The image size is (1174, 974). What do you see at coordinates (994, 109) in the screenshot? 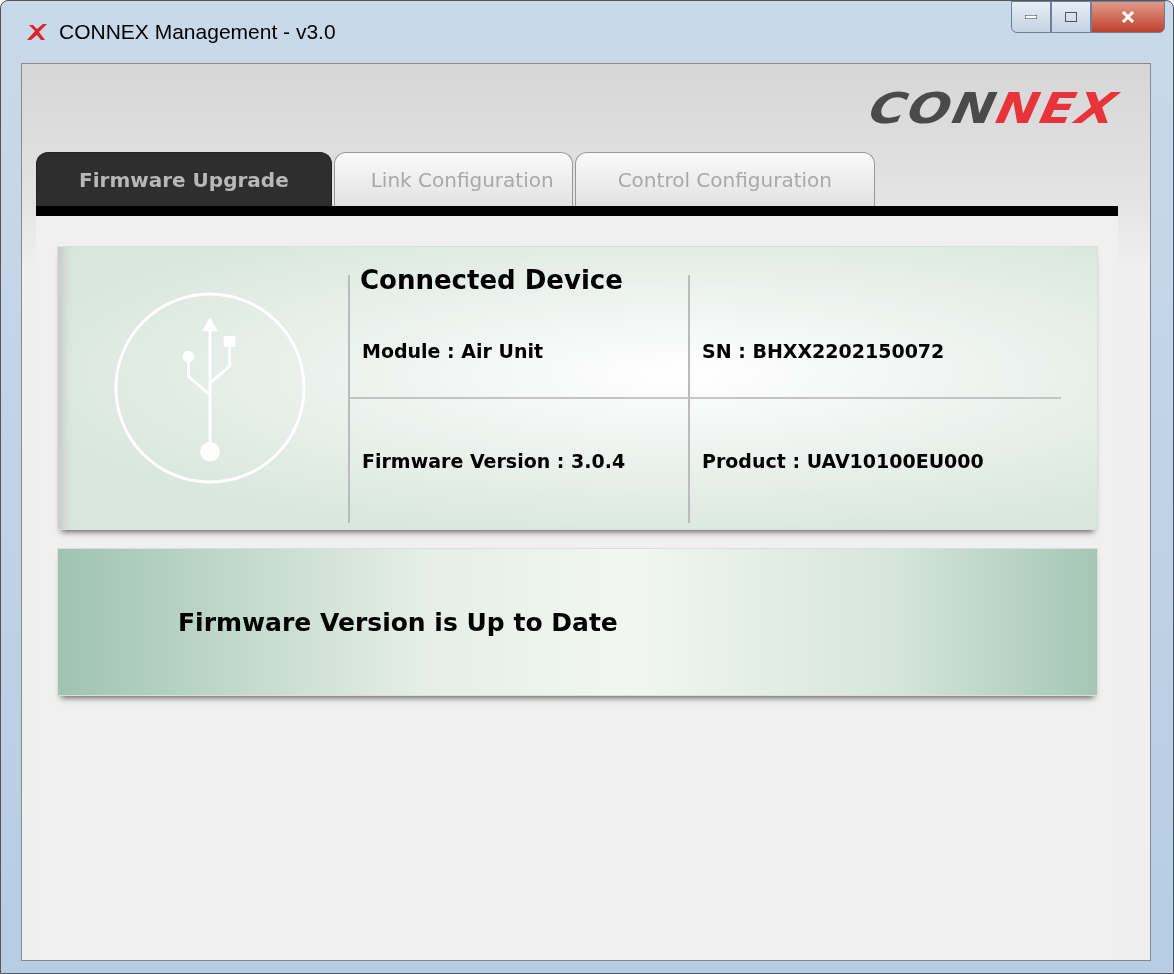
I see `connex-logo: CONNEX` at bounding box center [994, 109].